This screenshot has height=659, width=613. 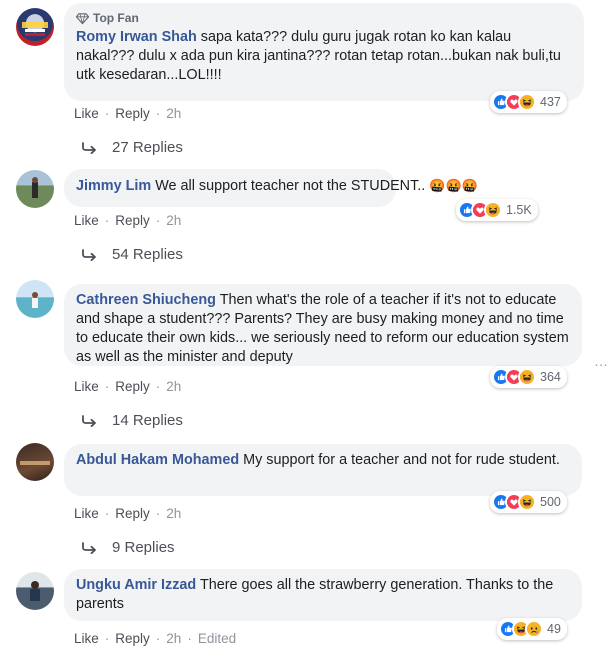 I want to click on reactions-summary: 437, so click(x=528, y=102).